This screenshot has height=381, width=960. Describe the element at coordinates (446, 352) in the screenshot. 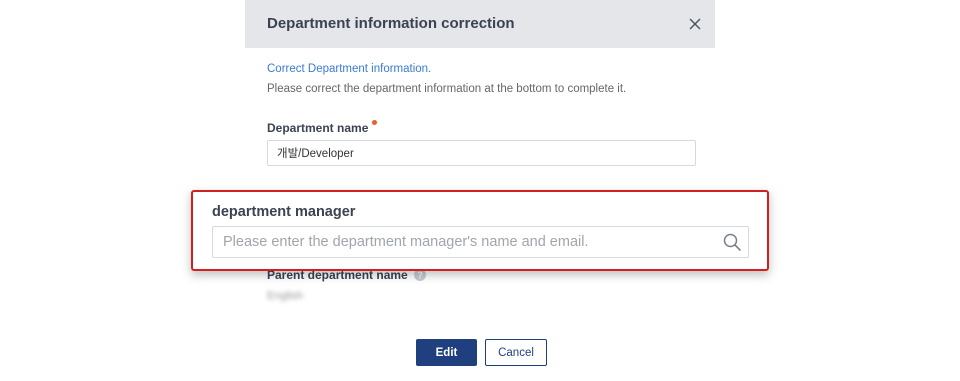

I see `edit-button: Edit` at that location.